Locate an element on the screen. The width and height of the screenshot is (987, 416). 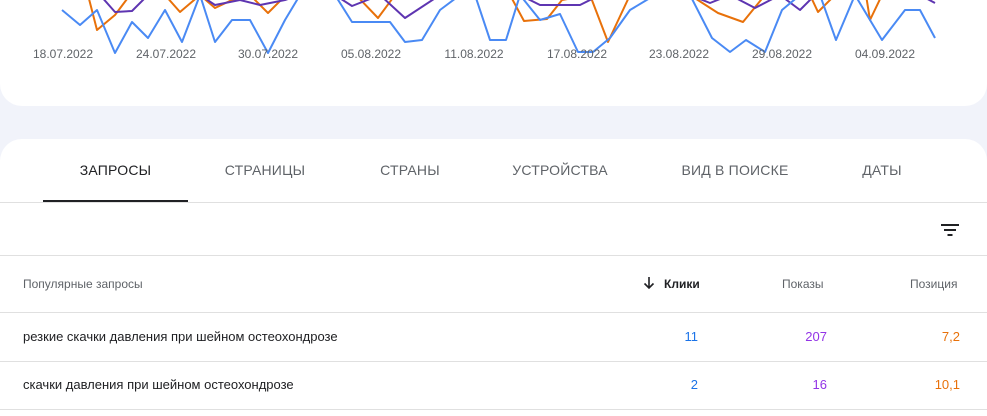
x-tick-label: 18.07.2022 is located at coordinates (63, 54).